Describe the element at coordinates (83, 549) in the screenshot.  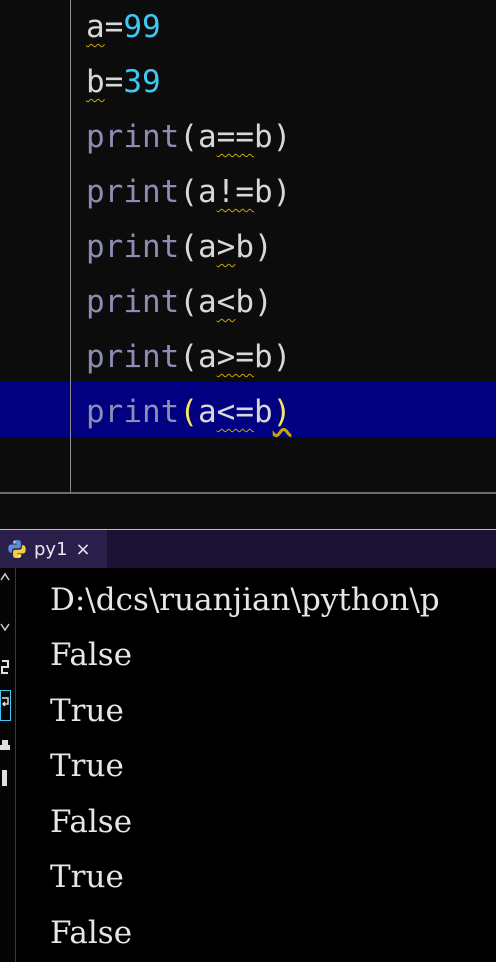
I see `close-icon: ×` at that location.